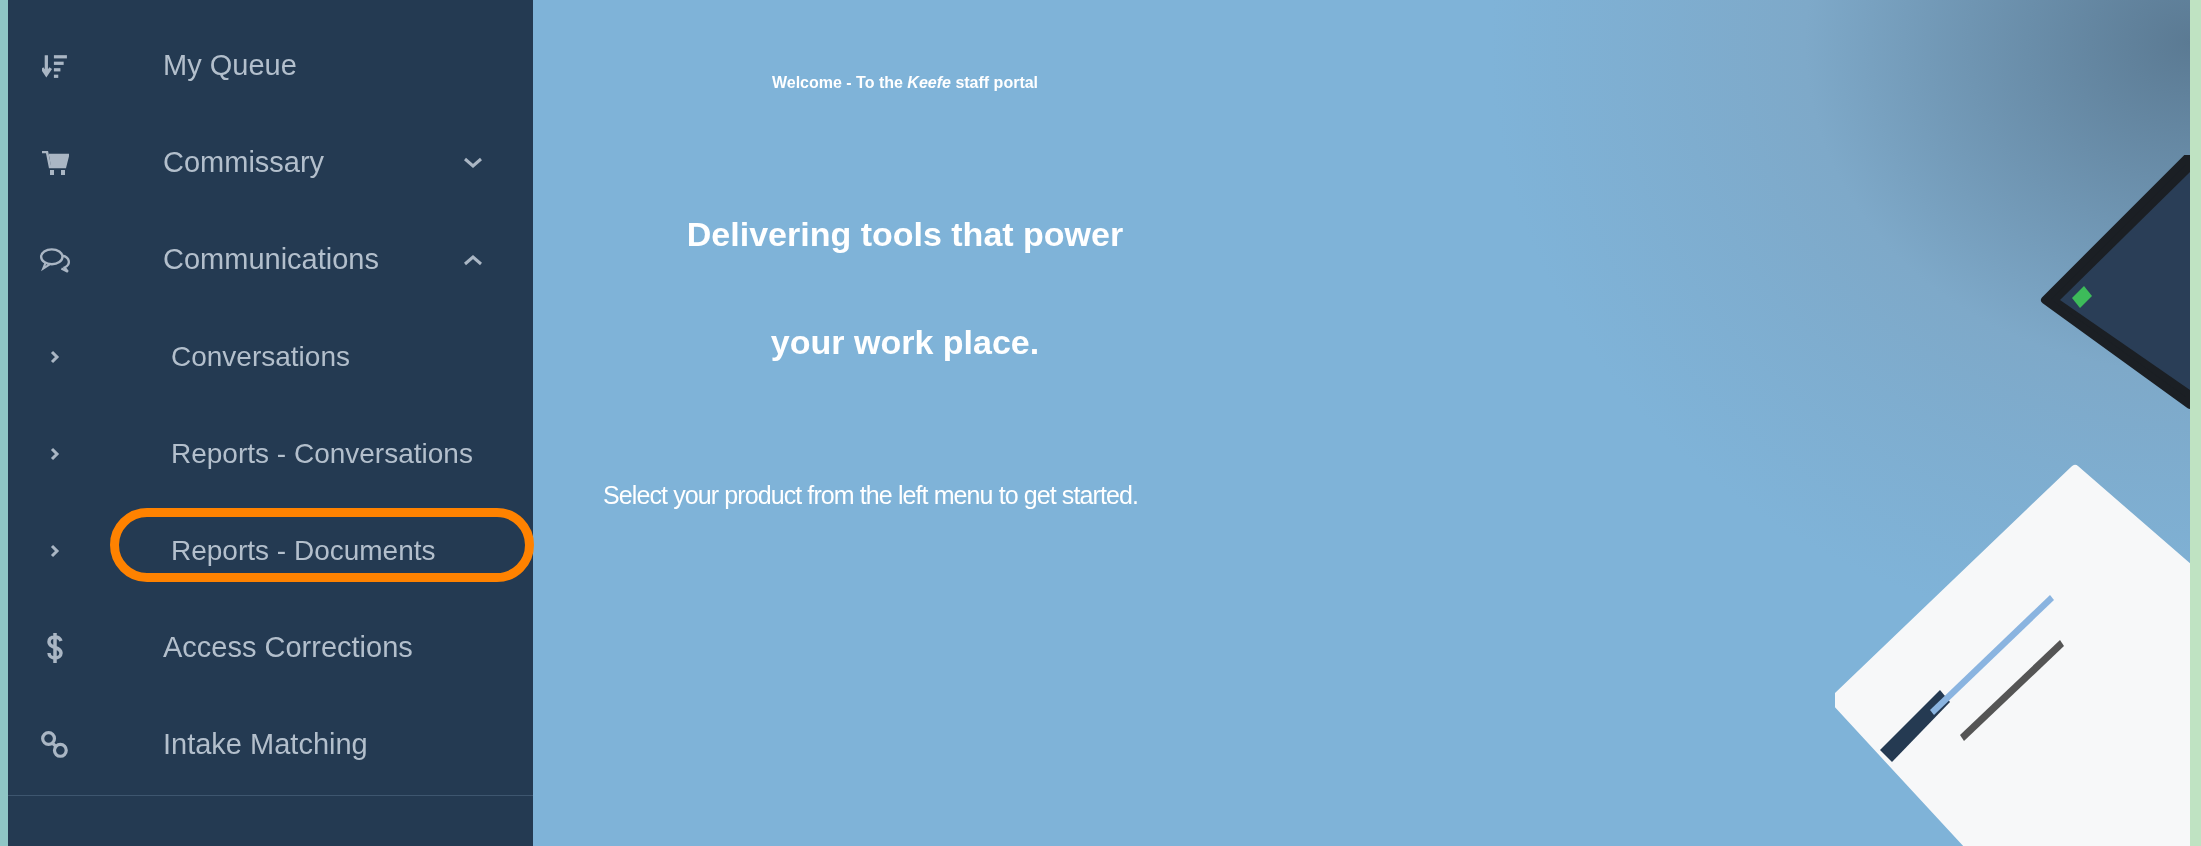 Image resolution: width=2201 pixels, height=846 pixels. What do you see at coordinates (871, 495) in the screenshot?
I see `instruction-text: Select your product from the left menu to get started.` at bounding box center [871, 495].